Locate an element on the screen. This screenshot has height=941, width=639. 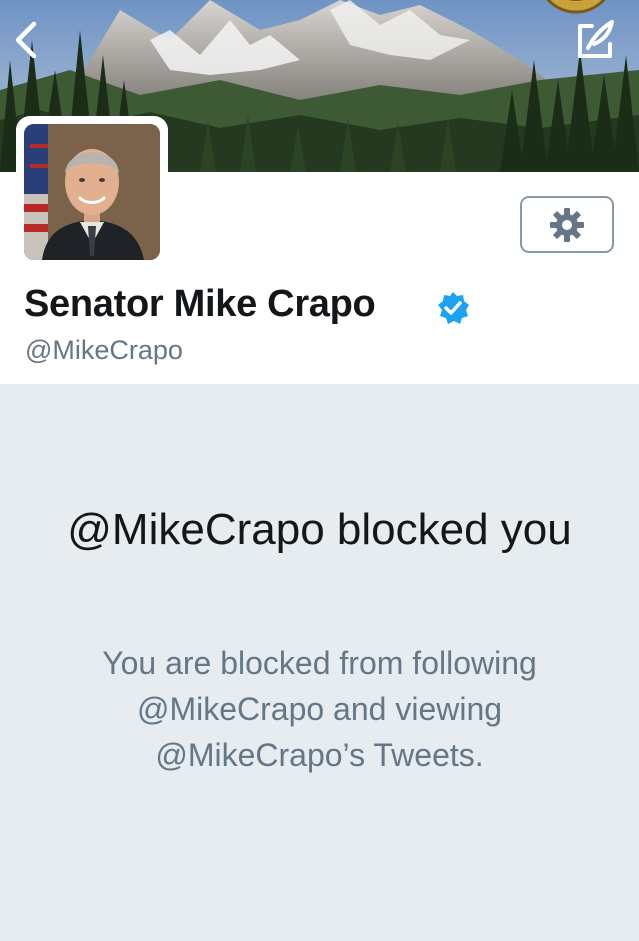
avatar is located at coordinates (92, 192).